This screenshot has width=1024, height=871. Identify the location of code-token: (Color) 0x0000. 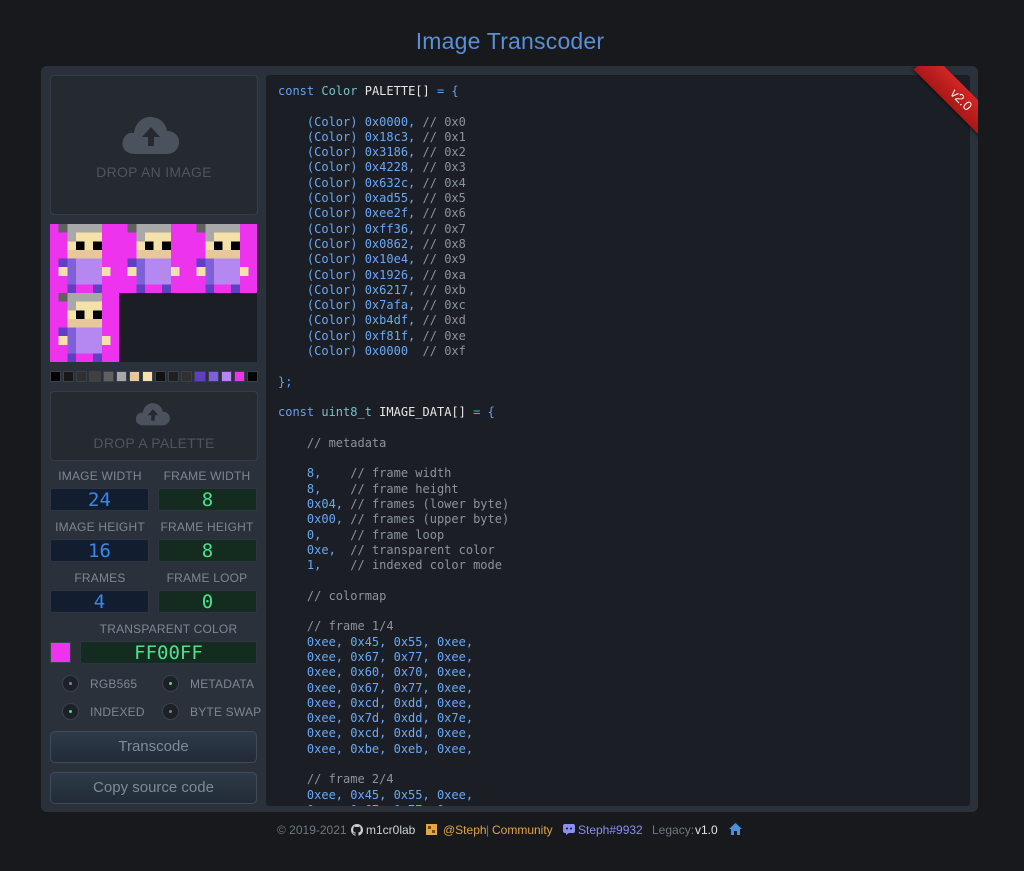
(361, 351).